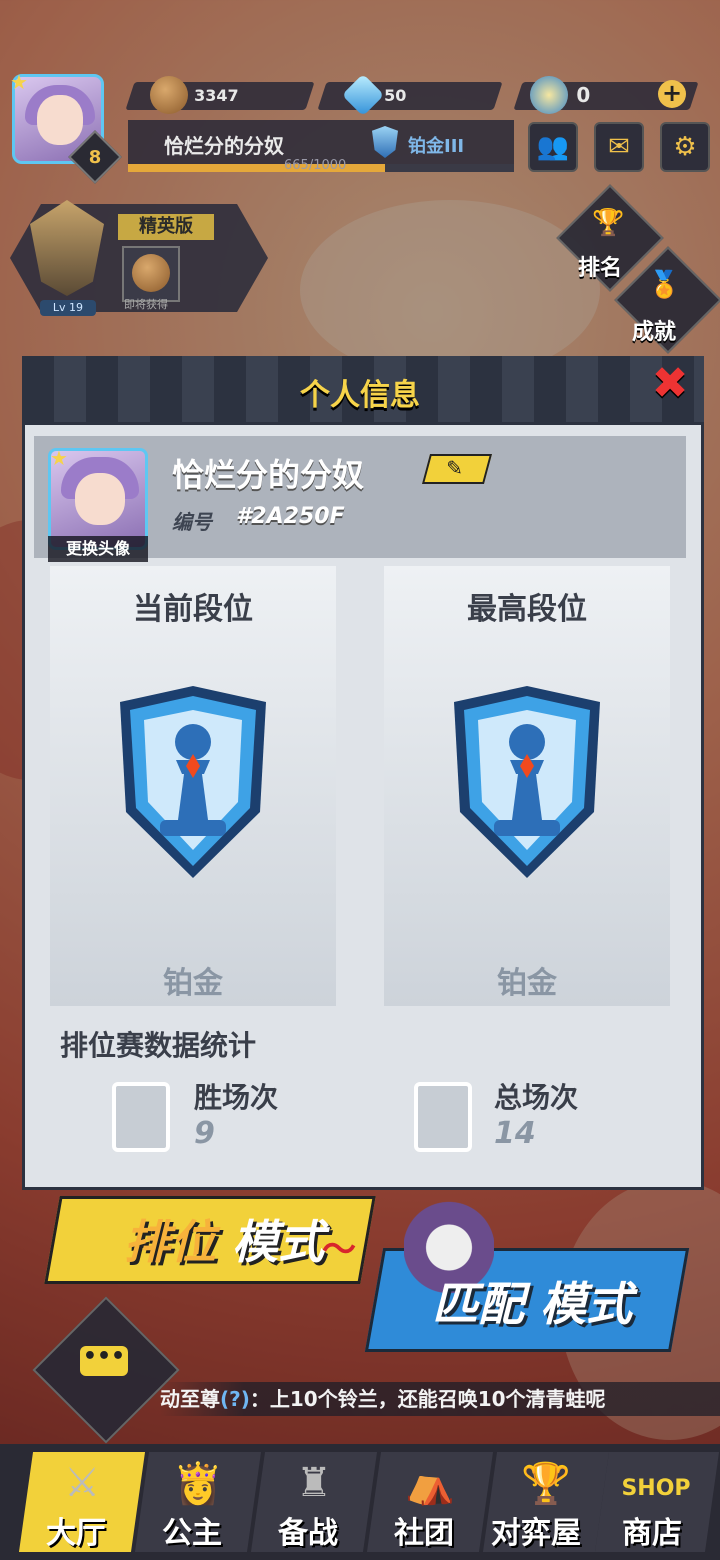 The image size is (720, 1560). Describe the element at coordinates (527, 983) in the screenshot. I see `highest-rank-name: 铂金` at that location.